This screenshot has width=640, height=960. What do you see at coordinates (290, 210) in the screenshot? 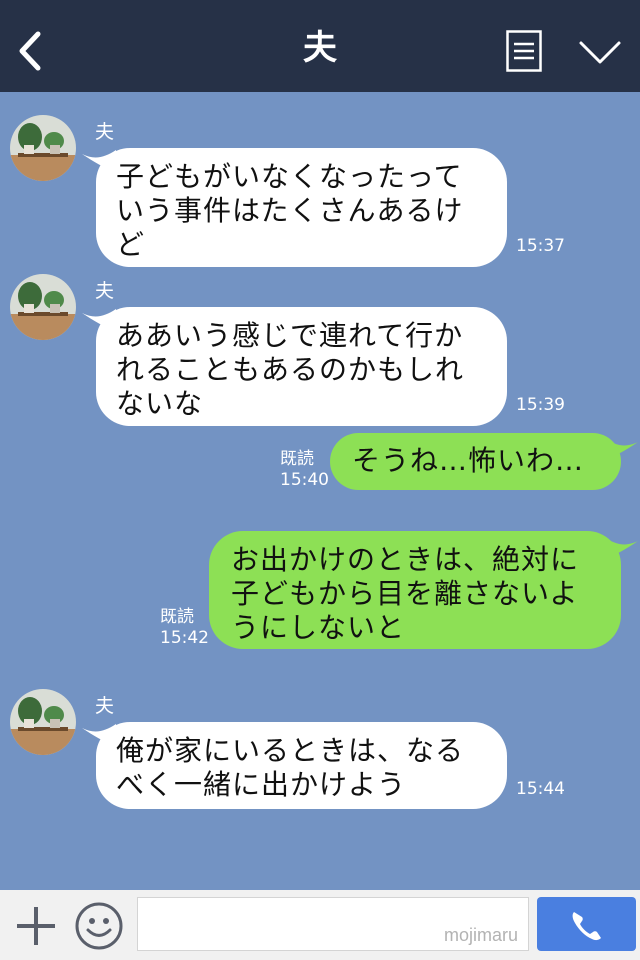
I see `message-line: いう事件はたくさんあるけ` at bounding box center [290, 210].